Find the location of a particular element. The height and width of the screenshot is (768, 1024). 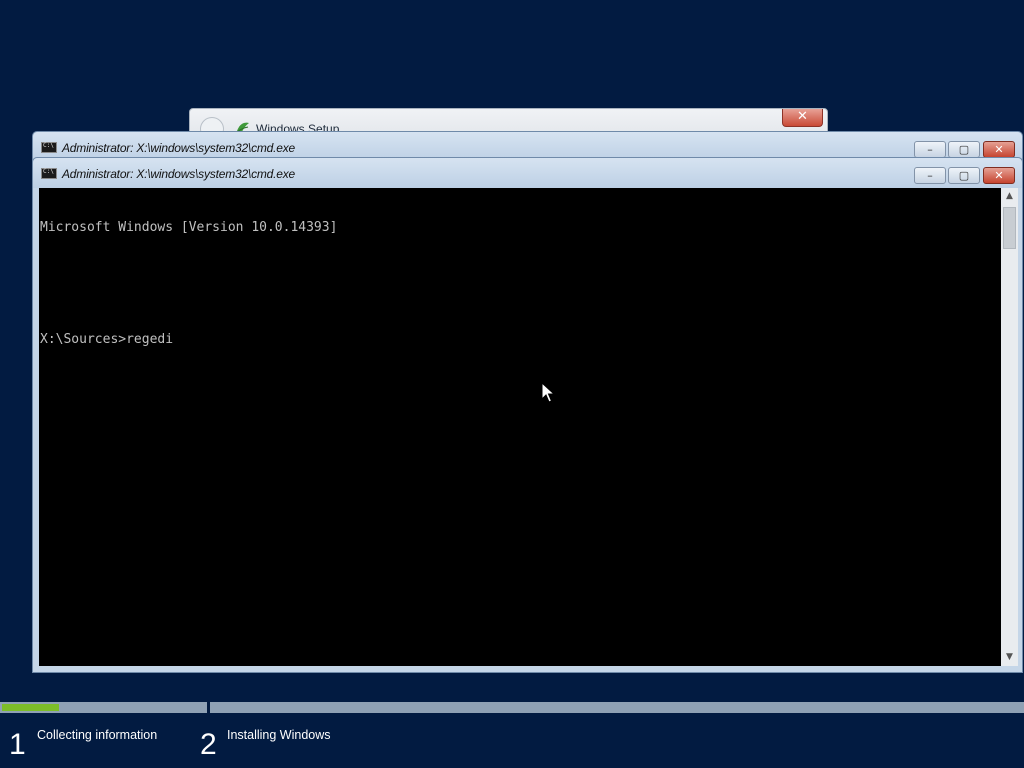

step-number: 1 is located at coordinates (17, 744).